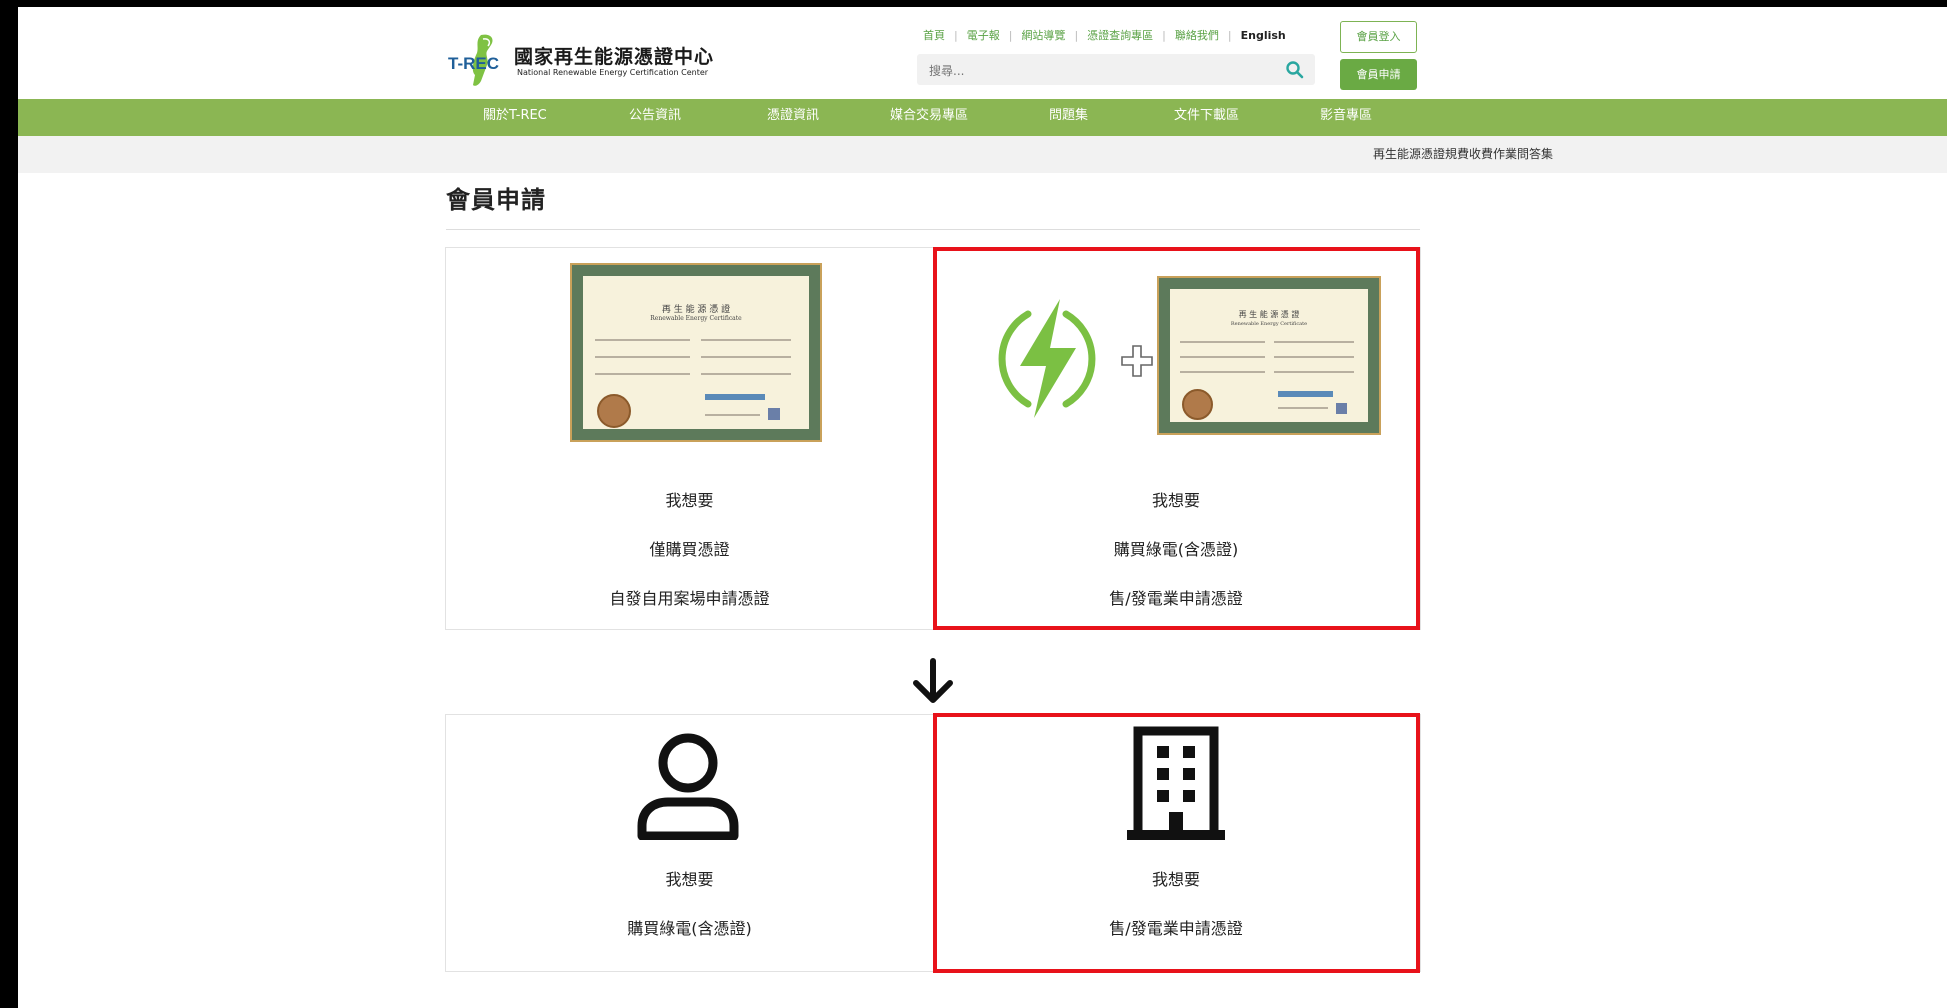  Describe the element at coordinates (689, 598) in the screenshot. I see `card-line: 自發自用案場申請憑證` at that location.